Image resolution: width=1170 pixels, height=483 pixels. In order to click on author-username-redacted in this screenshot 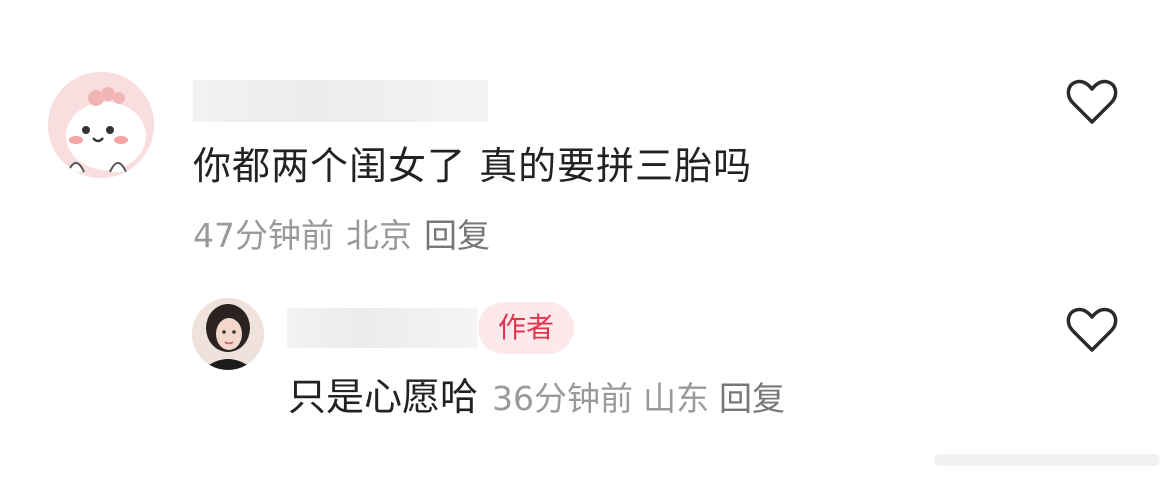, I will do `click(382, 328)`.